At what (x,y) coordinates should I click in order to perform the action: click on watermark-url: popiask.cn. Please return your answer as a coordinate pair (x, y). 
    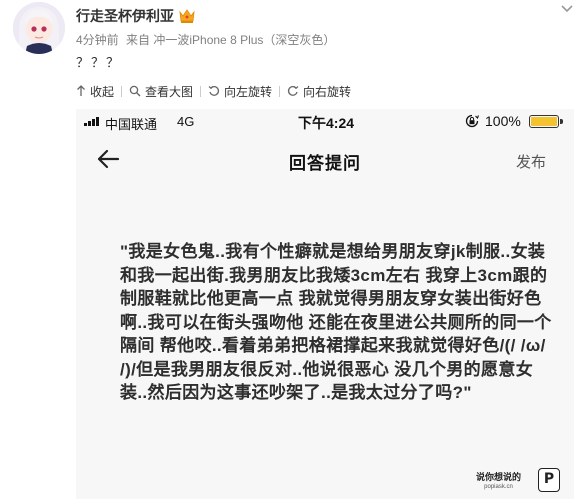
    Looking at the image, I should click on (498, 487).